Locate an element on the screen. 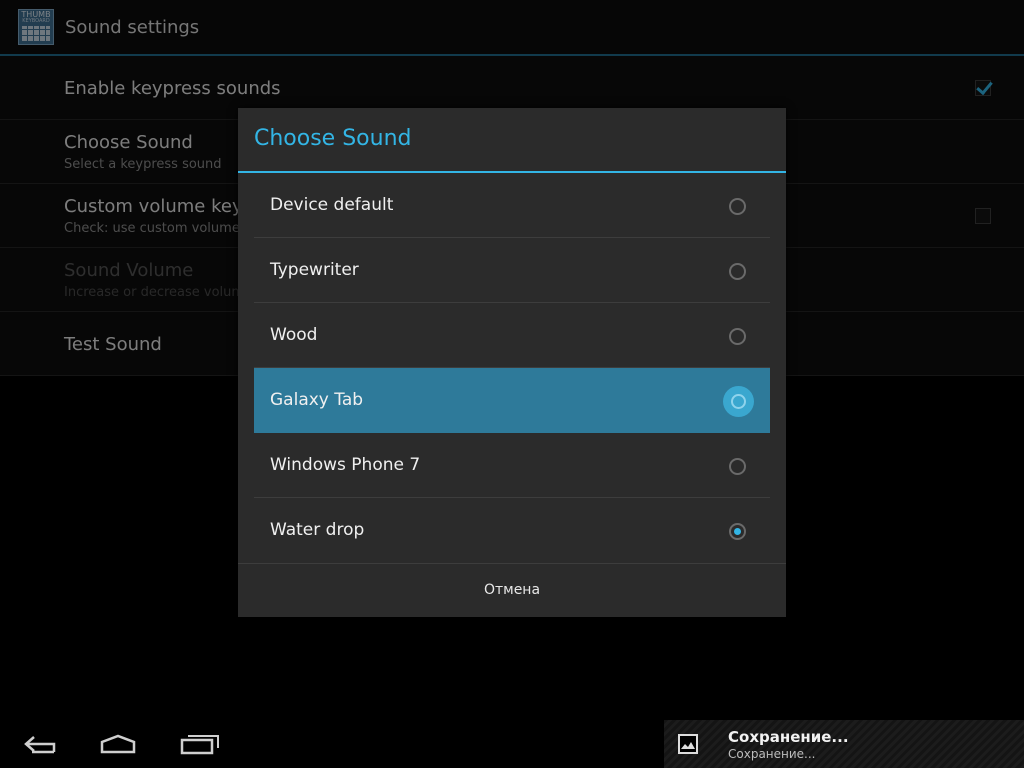  back-icon is located at coordinates (44, 744).